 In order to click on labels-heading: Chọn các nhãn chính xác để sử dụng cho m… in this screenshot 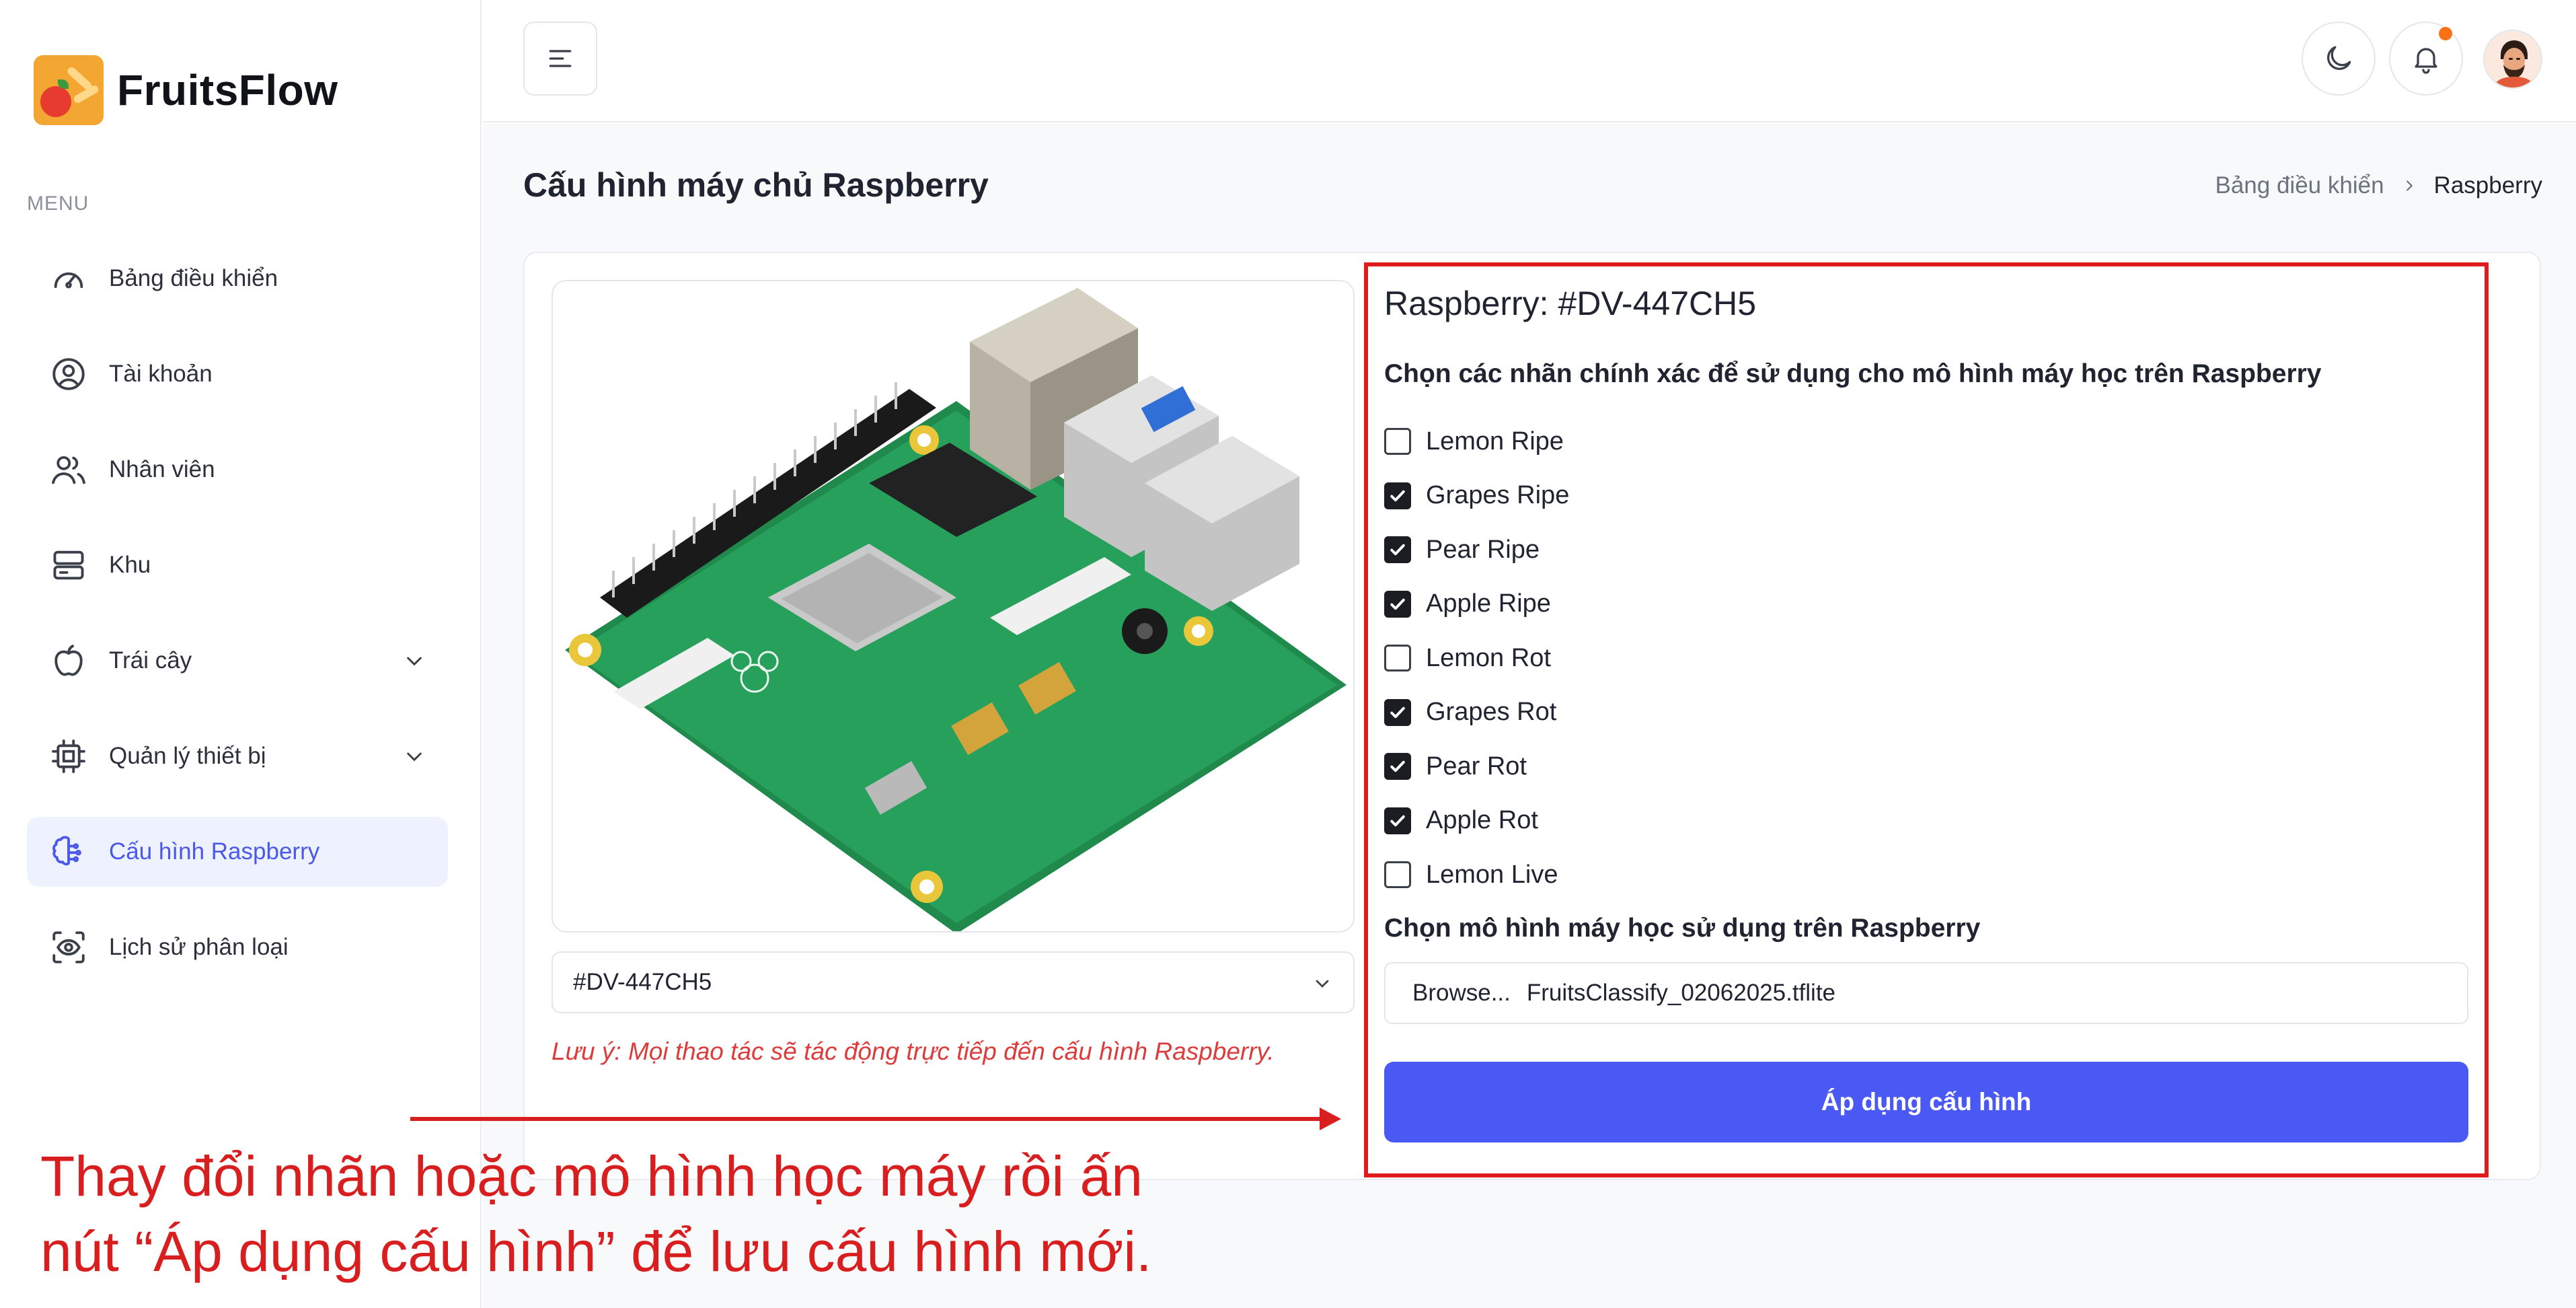, I will do `click(1853, 373)`.